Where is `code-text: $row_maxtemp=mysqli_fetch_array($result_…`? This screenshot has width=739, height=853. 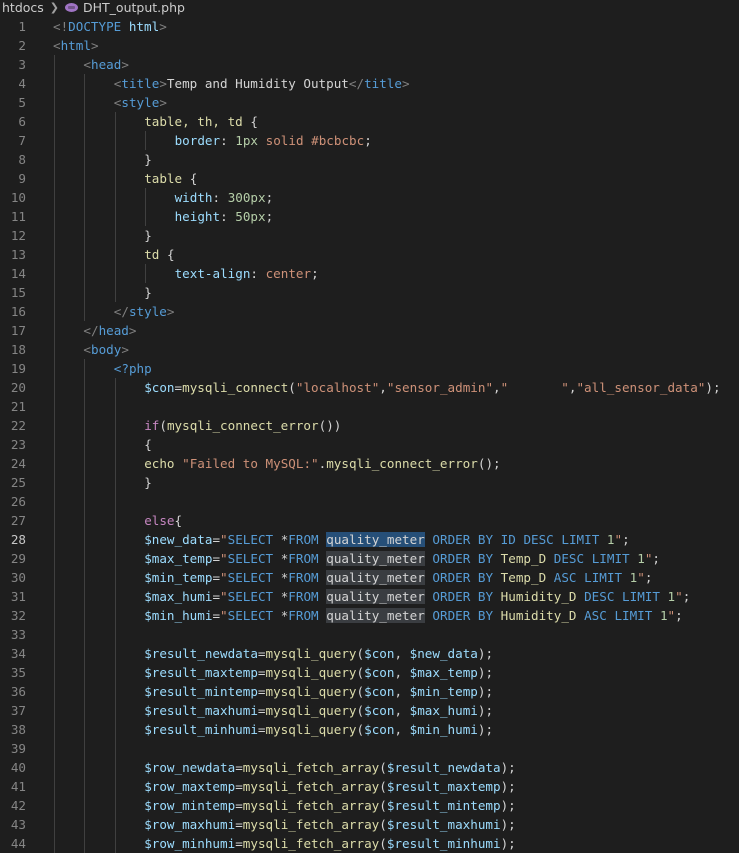 code-text: $row_maxtemp=mysqli_fetch_array($result_… is located at coordinates (330, 786).